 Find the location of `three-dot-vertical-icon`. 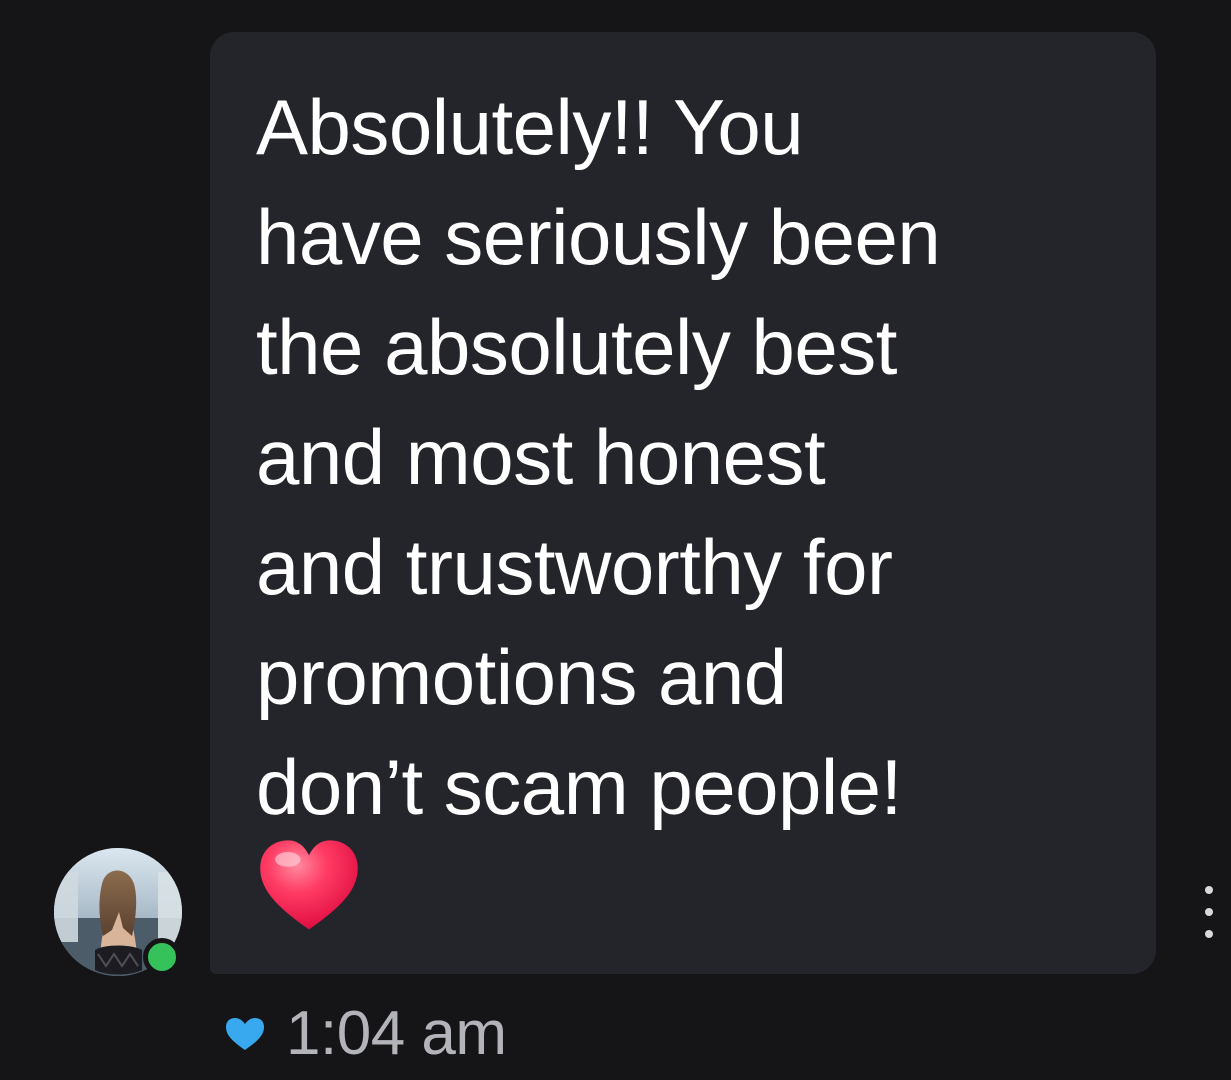

three-dot-vertical-icon is located at coordinates (1209, 912).